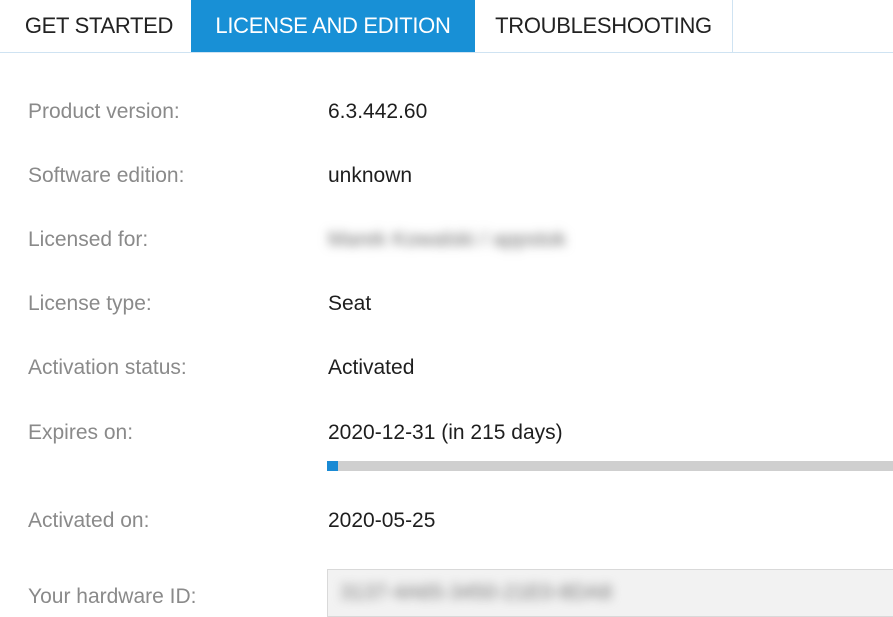  I want to click on hardware-id-label: Your hardware ID:, so click(112, 596).